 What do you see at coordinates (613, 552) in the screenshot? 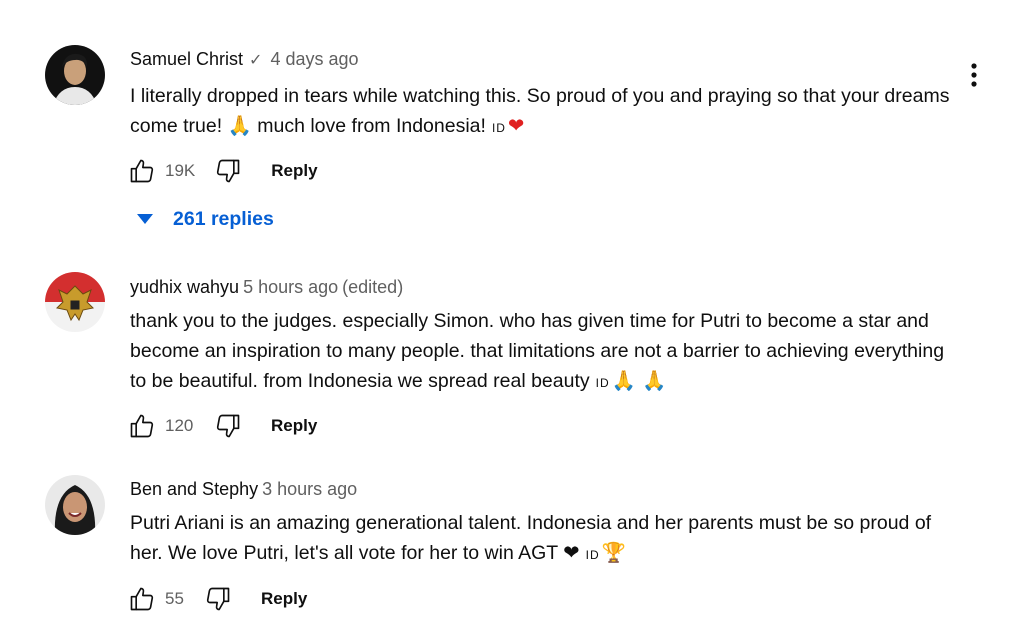
I see `trophy-emoji: 🏆` at bounding box center [613, 552].